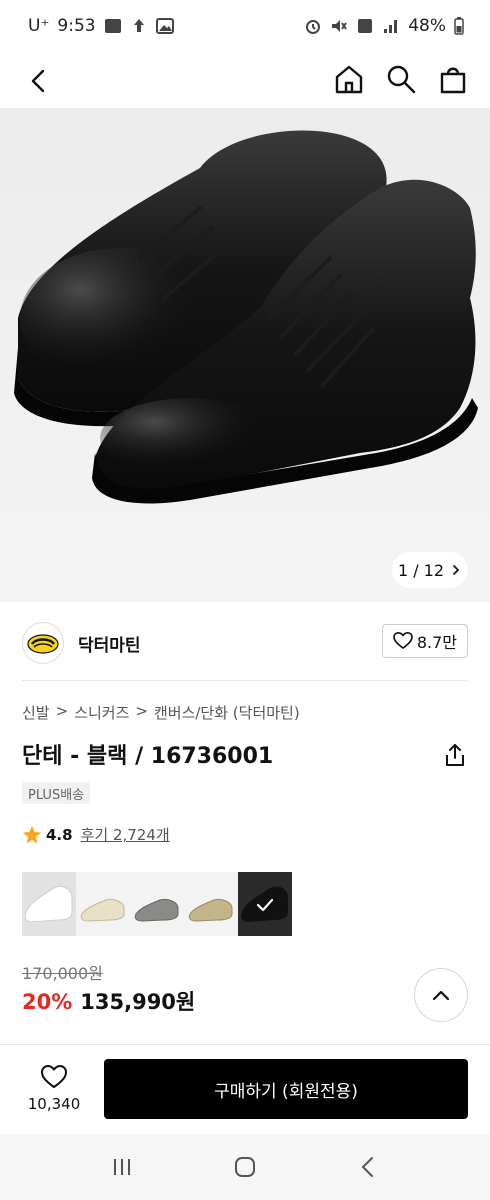 The width and height of the screenshot is (490, 1200). I want to click on brand-like-button: 8.7만, so click(424, 641).